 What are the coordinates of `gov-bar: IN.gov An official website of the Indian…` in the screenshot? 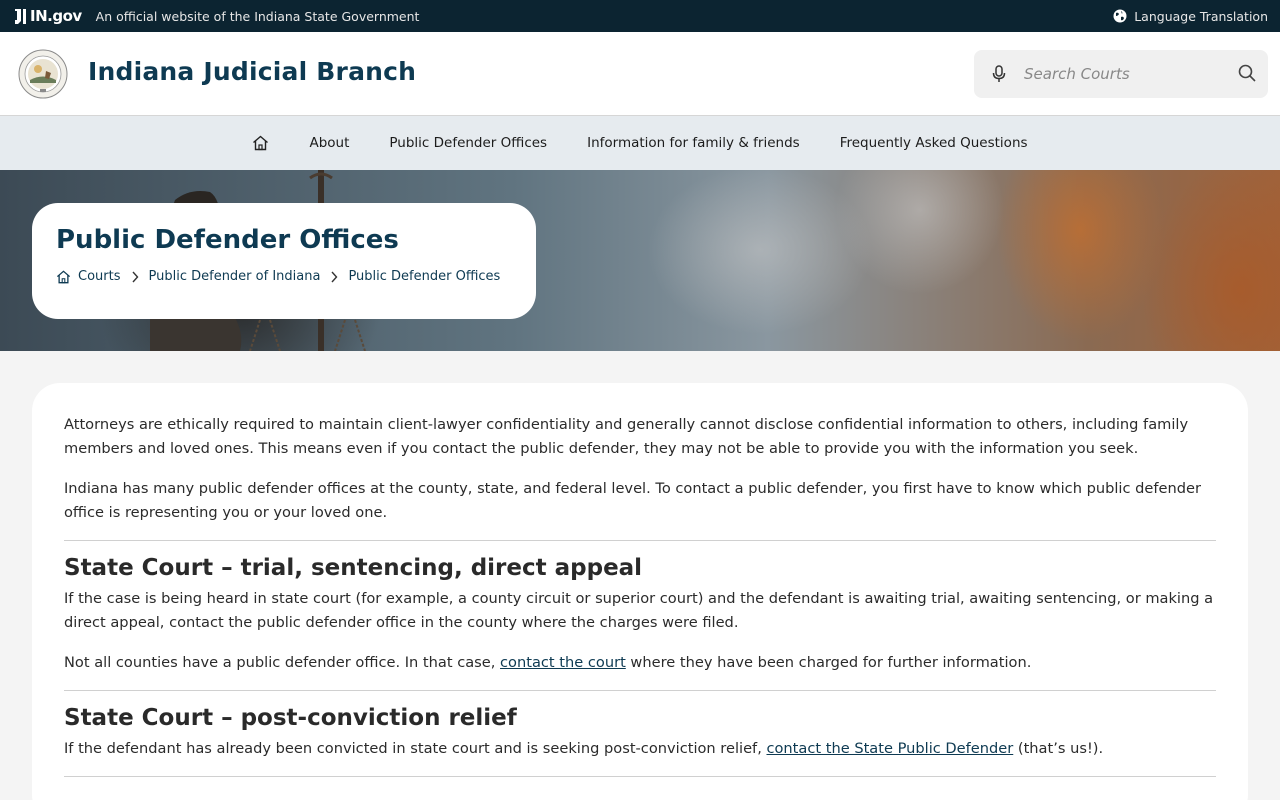 It's located at (640, 16).